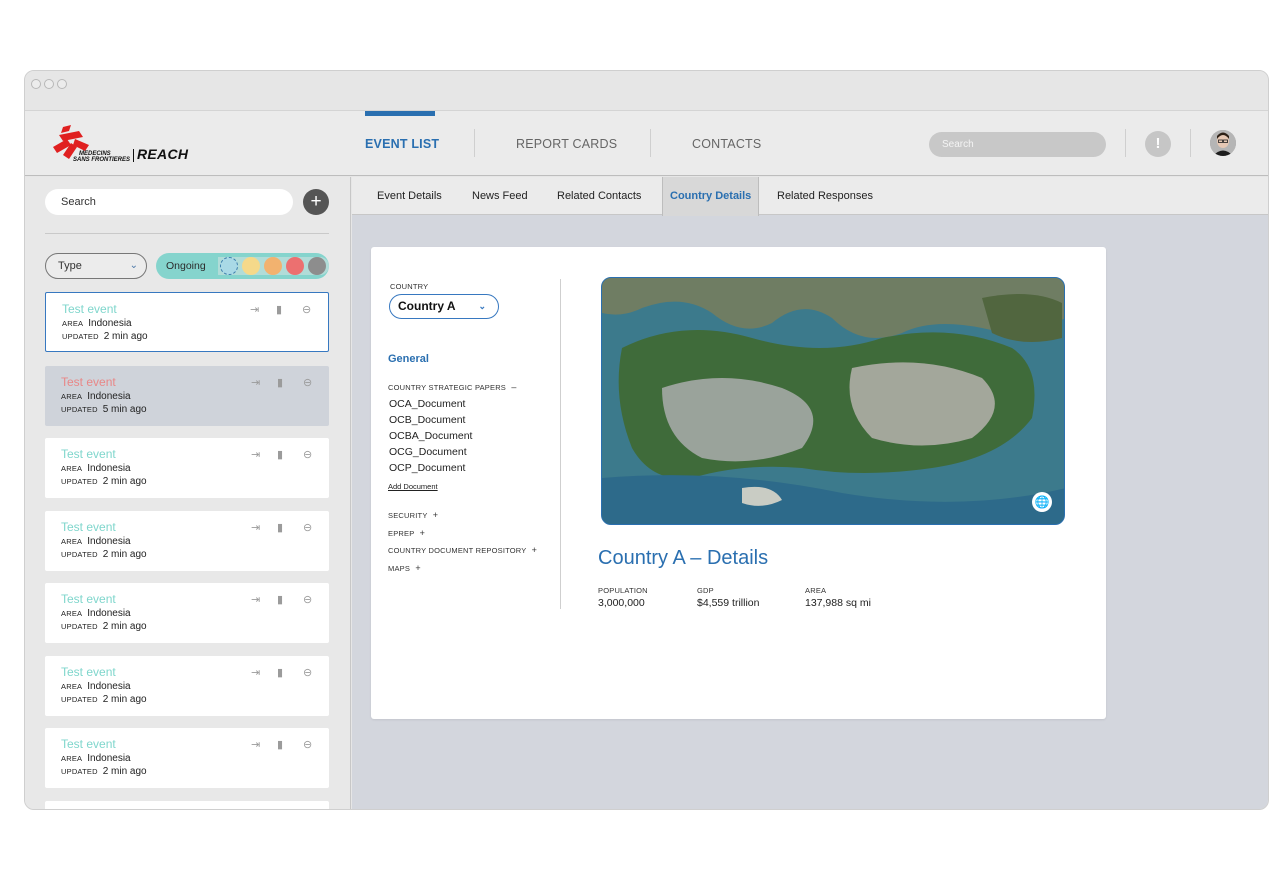 The height and width of the screenshot is (883, 1287). Describe the element at coordinates (88, 599) in the screenshot. I see `event-title: Test event` at that location.